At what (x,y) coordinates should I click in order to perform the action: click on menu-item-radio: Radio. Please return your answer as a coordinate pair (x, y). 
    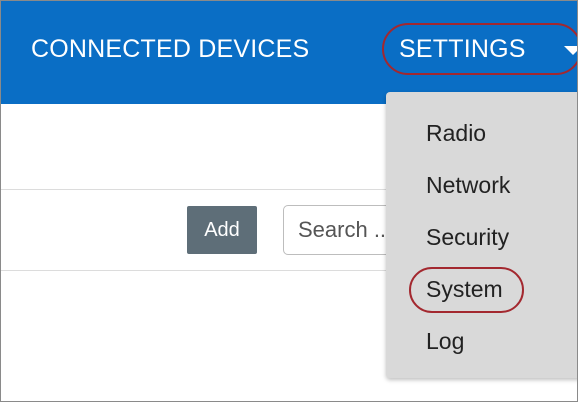
    Looking at the image, I should click on (456, 133).